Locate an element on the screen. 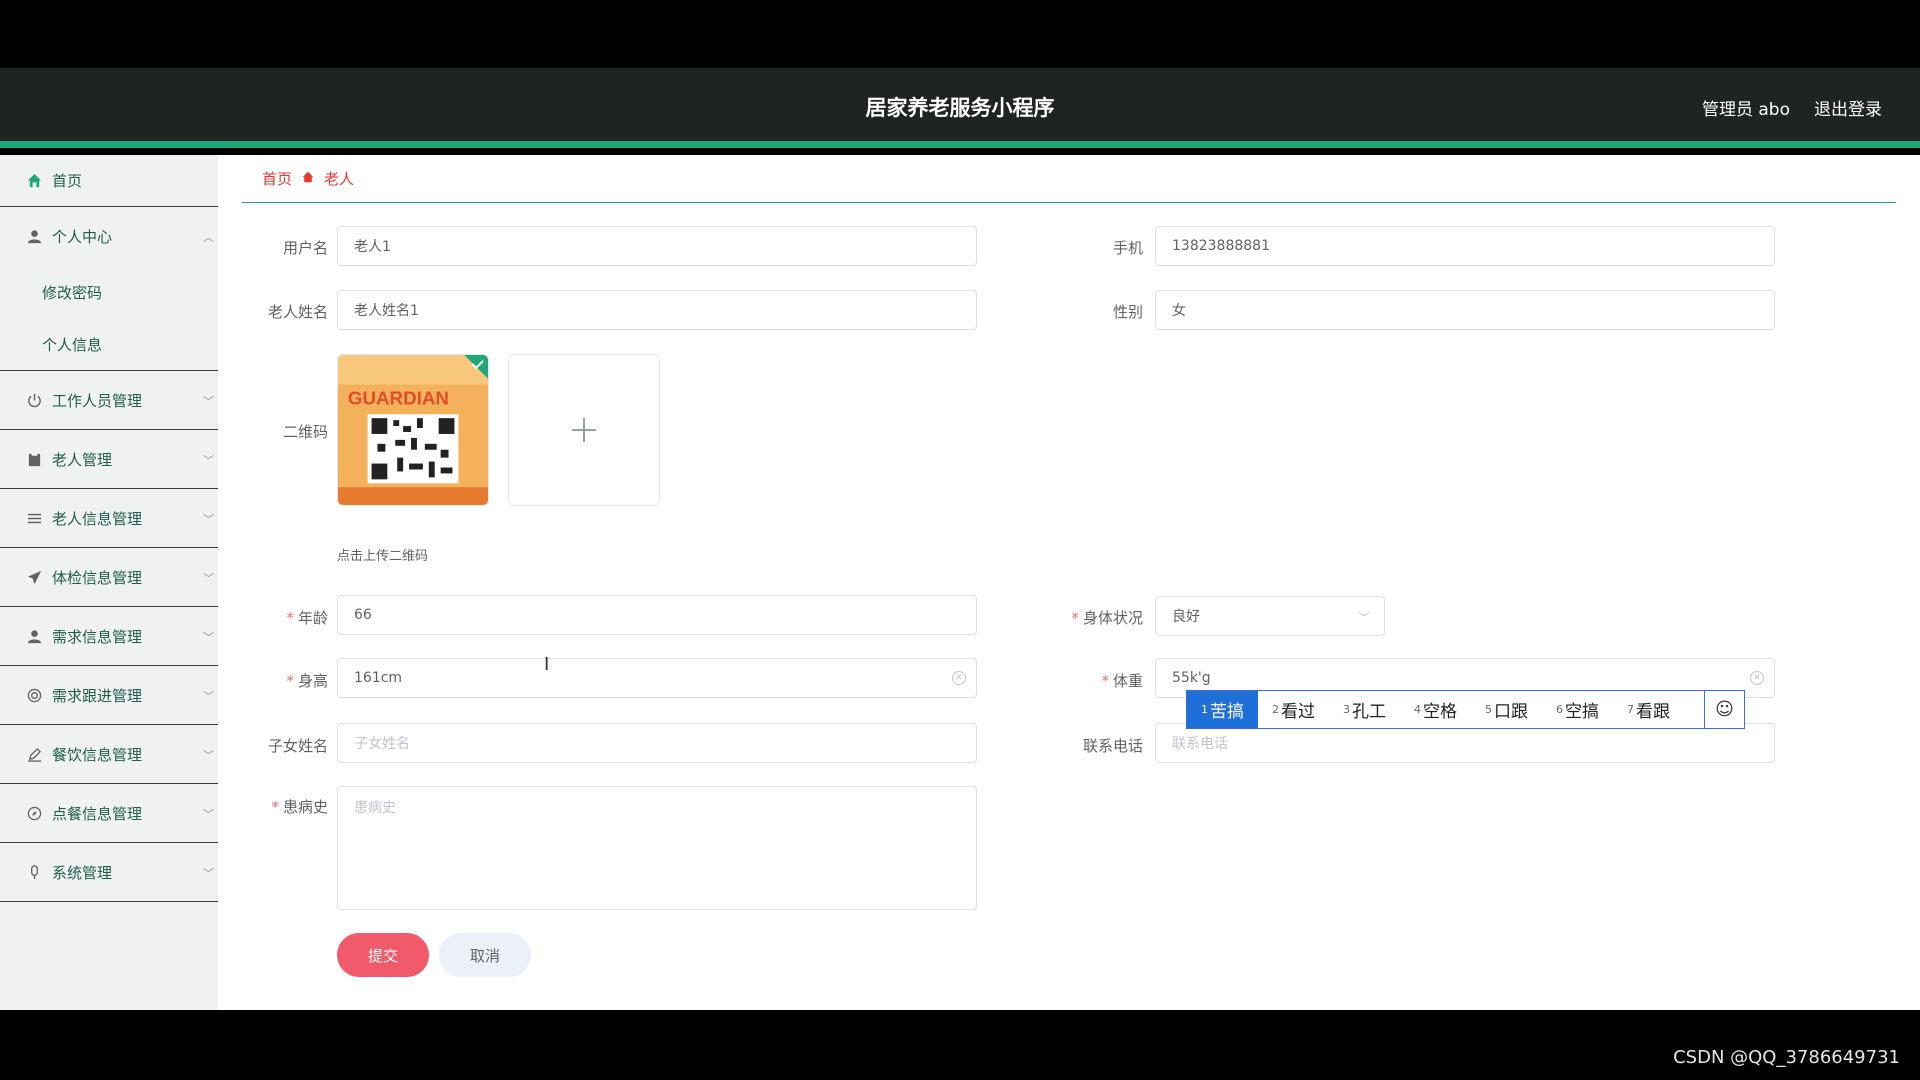 This screenshot has width=1920, height=1080. top-bar: 居家养老服务小程序 管理员 abo 退出登录 is located at coordinates (960, 108).